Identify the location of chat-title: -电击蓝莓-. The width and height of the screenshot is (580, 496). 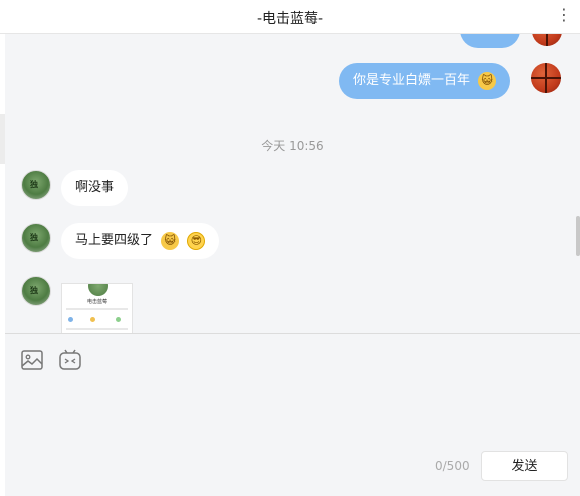
(290, 19).